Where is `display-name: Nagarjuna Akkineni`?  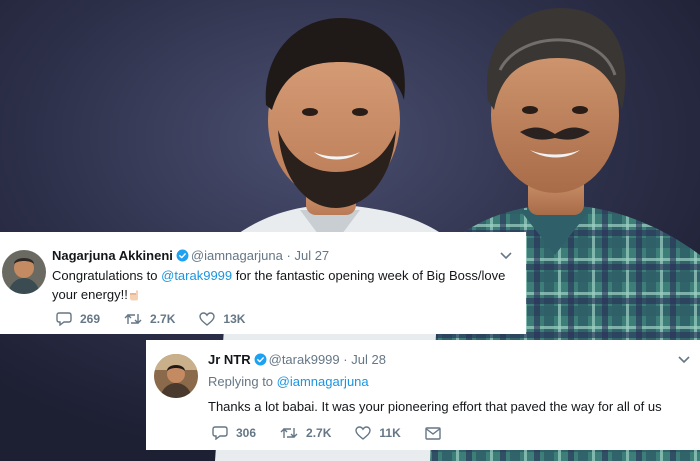 display-name: Nagarjuna Akkineni is located at coordinates (112, 255).